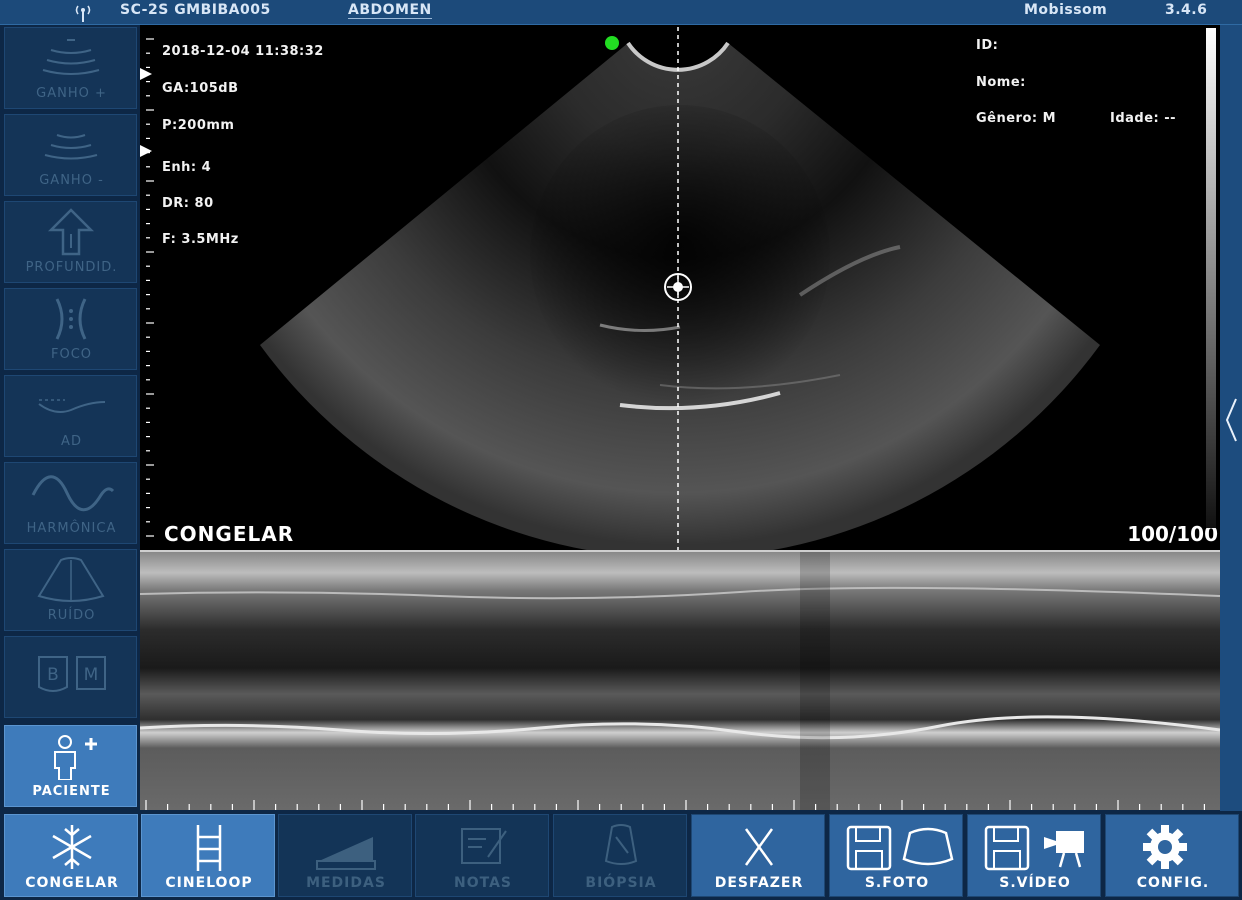 This screenshot has height=900, width=1242. What do you see at coordinates (53, 675) in the screenshot?
I see `mode-b-label: B` at bounding box center [53, 675].